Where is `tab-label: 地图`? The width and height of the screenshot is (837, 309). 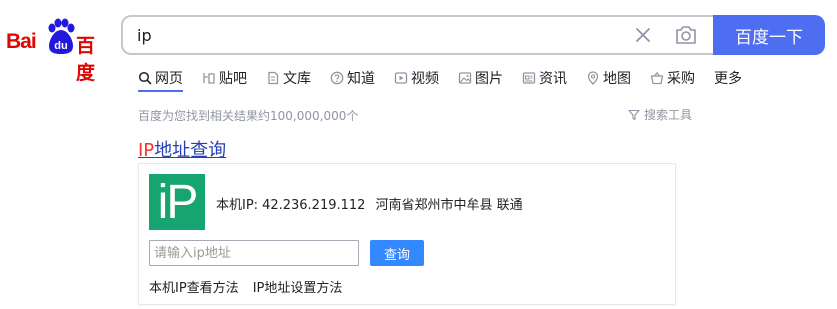
tab-label: 地图 is located at coordinates (617, 79).